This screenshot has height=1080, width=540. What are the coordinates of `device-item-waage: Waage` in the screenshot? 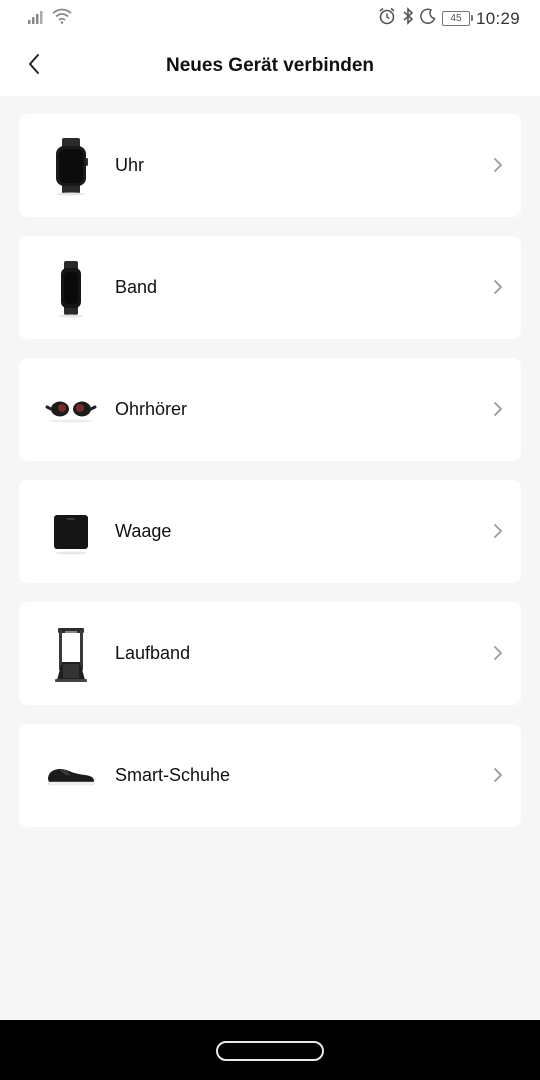 It's located at (270, 531).